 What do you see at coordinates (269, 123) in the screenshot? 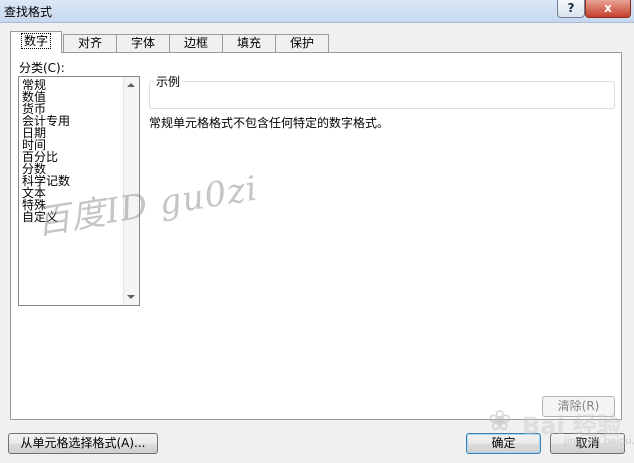
I see `format-description: 常规单元格格式不包含任何特定的数字格式。` at bounding box center [269, 123].